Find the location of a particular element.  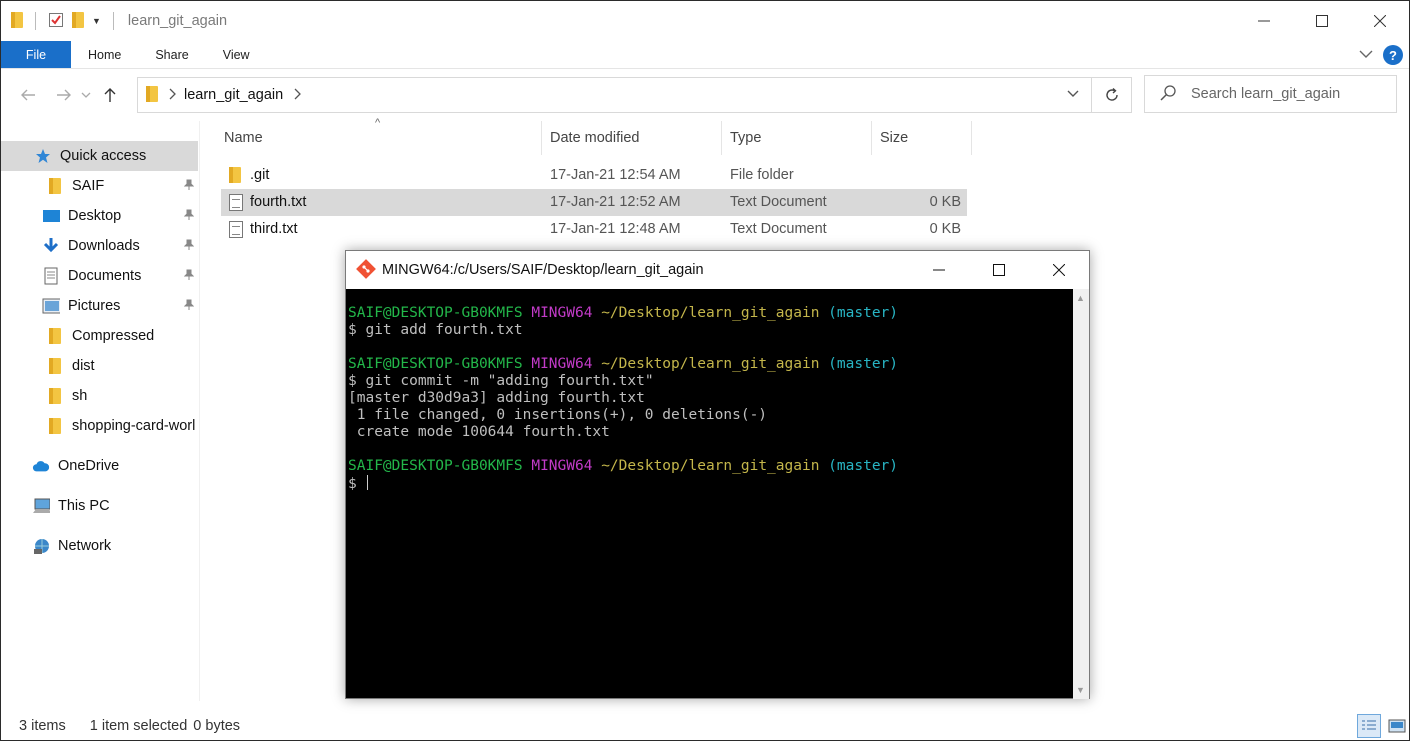

address-bar: learn_git_again is located at coordinates (614, 95).